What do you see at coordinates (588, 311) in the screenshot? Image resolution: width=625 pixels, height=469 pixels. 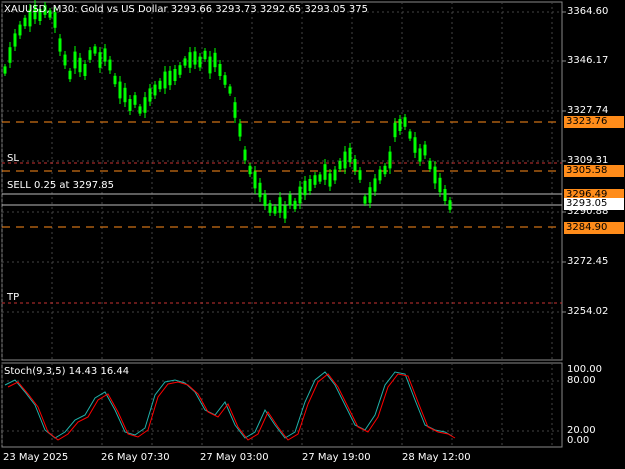 I see `price-tick: 3254.02` at bounding box center [588, 311].